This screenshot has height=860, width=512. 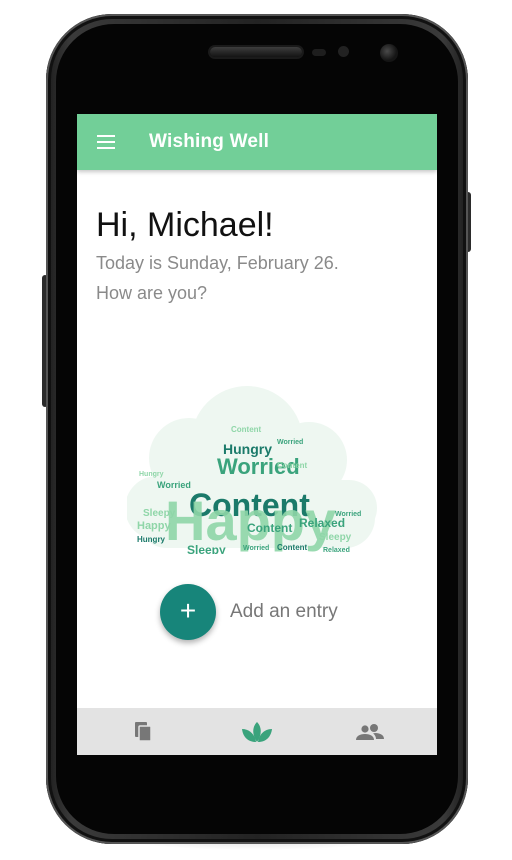 I want to click on menu-icon, so click(x=107, y=142).